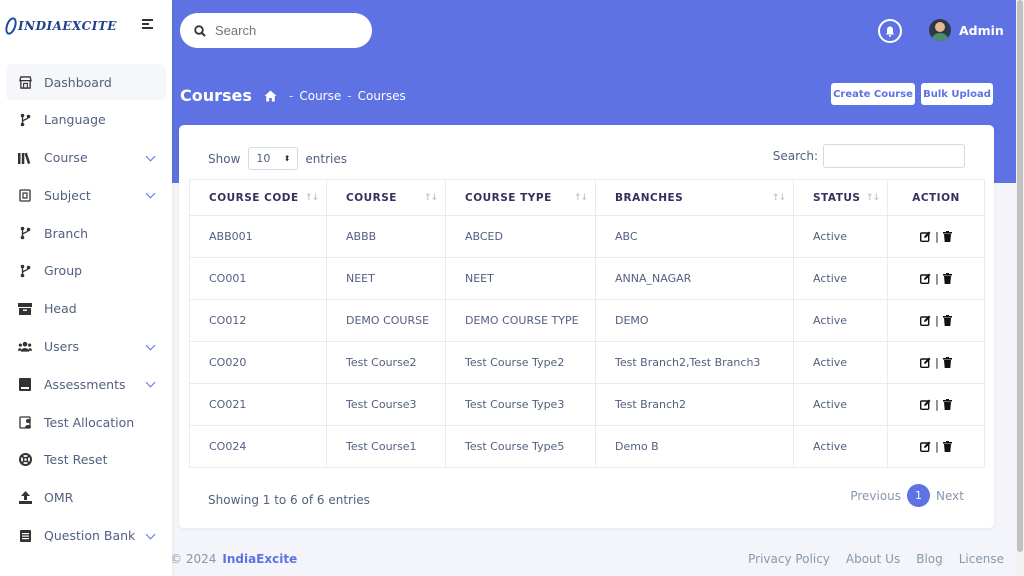  I want to click on column-header-course-code: COURSE CODE ↑↓, so click(258, 197).